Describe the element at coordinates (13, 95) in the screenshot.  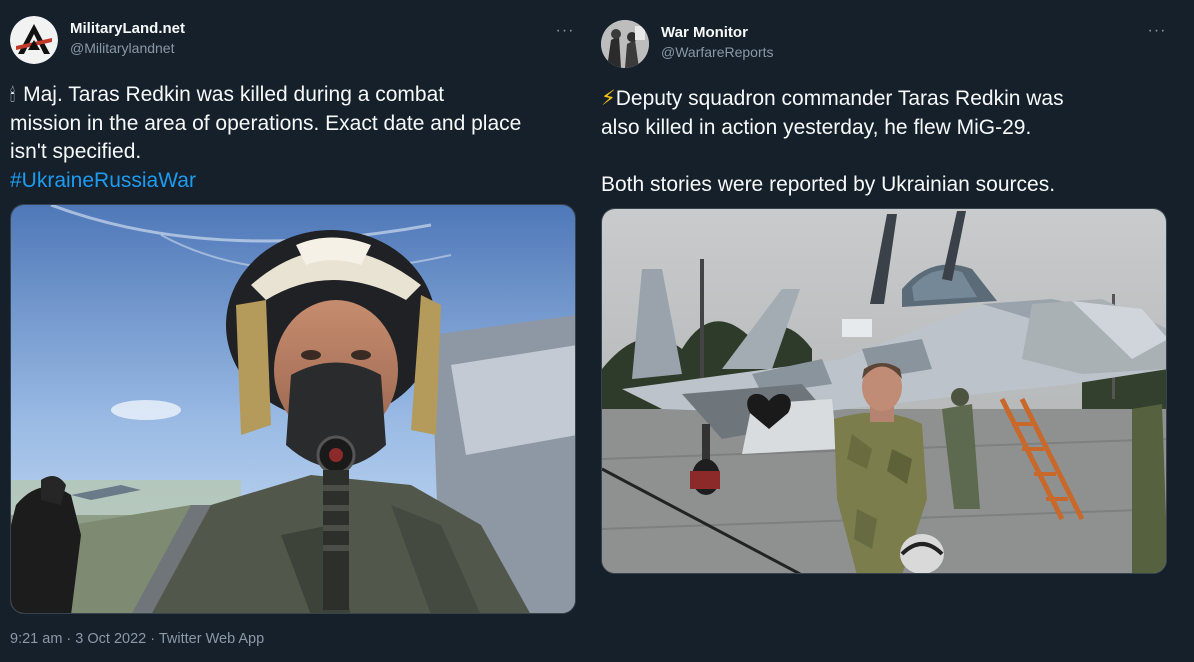
I see `candle-icon: 🕯` at that location.